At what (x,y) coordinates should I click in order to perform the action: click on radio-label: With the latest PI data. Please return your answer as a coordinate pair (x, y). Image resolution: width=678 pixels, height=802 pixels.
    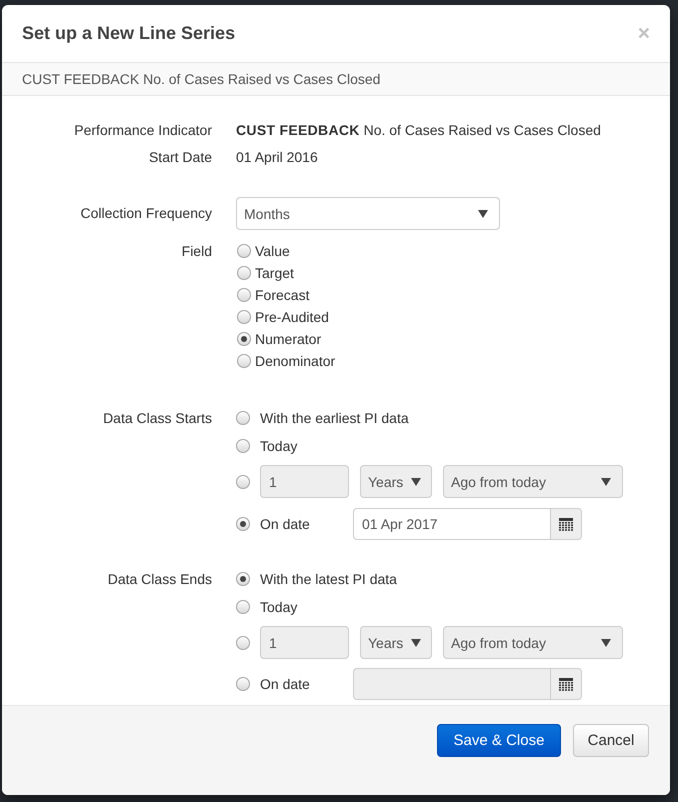
    Looking at the image, I should click on (328, 579).